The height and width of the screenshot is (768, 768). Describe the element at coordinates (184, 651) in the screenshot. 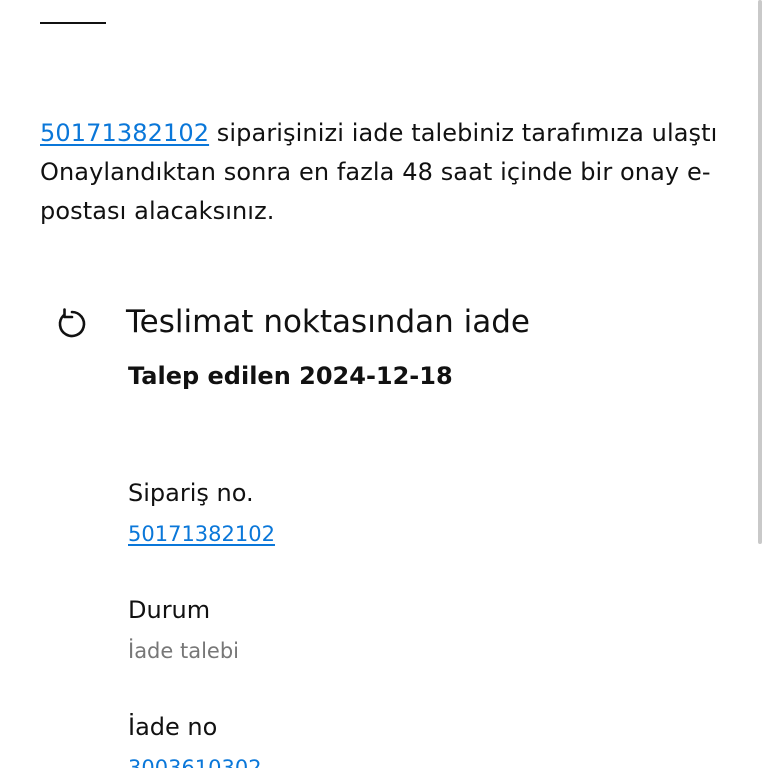

I see `status-value: İade talebi` at that location.